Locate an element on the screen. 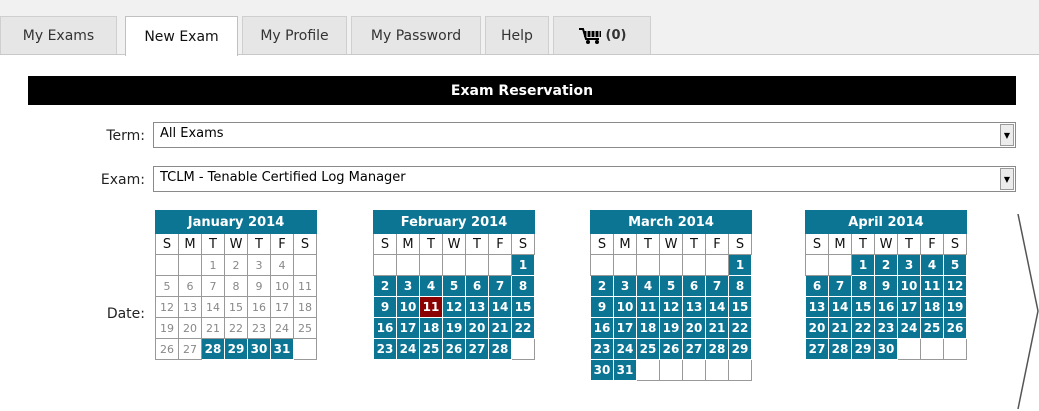 Image resolution: width=1039 pixels, height=411 pixels. tab-my-exams: My Exams is located at coordinates (58, 35).